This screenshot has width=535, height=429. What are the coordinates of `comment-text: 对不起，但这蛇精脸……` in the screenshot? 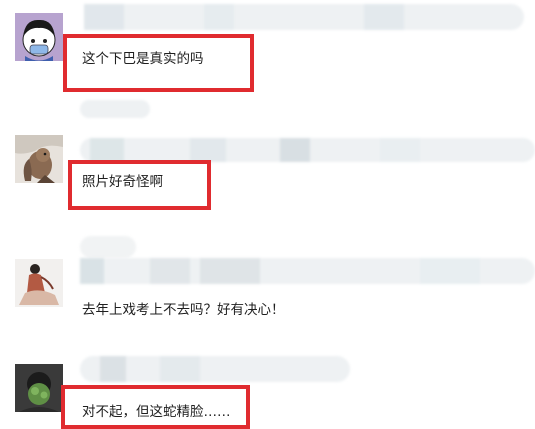 It's located at (156, 412).